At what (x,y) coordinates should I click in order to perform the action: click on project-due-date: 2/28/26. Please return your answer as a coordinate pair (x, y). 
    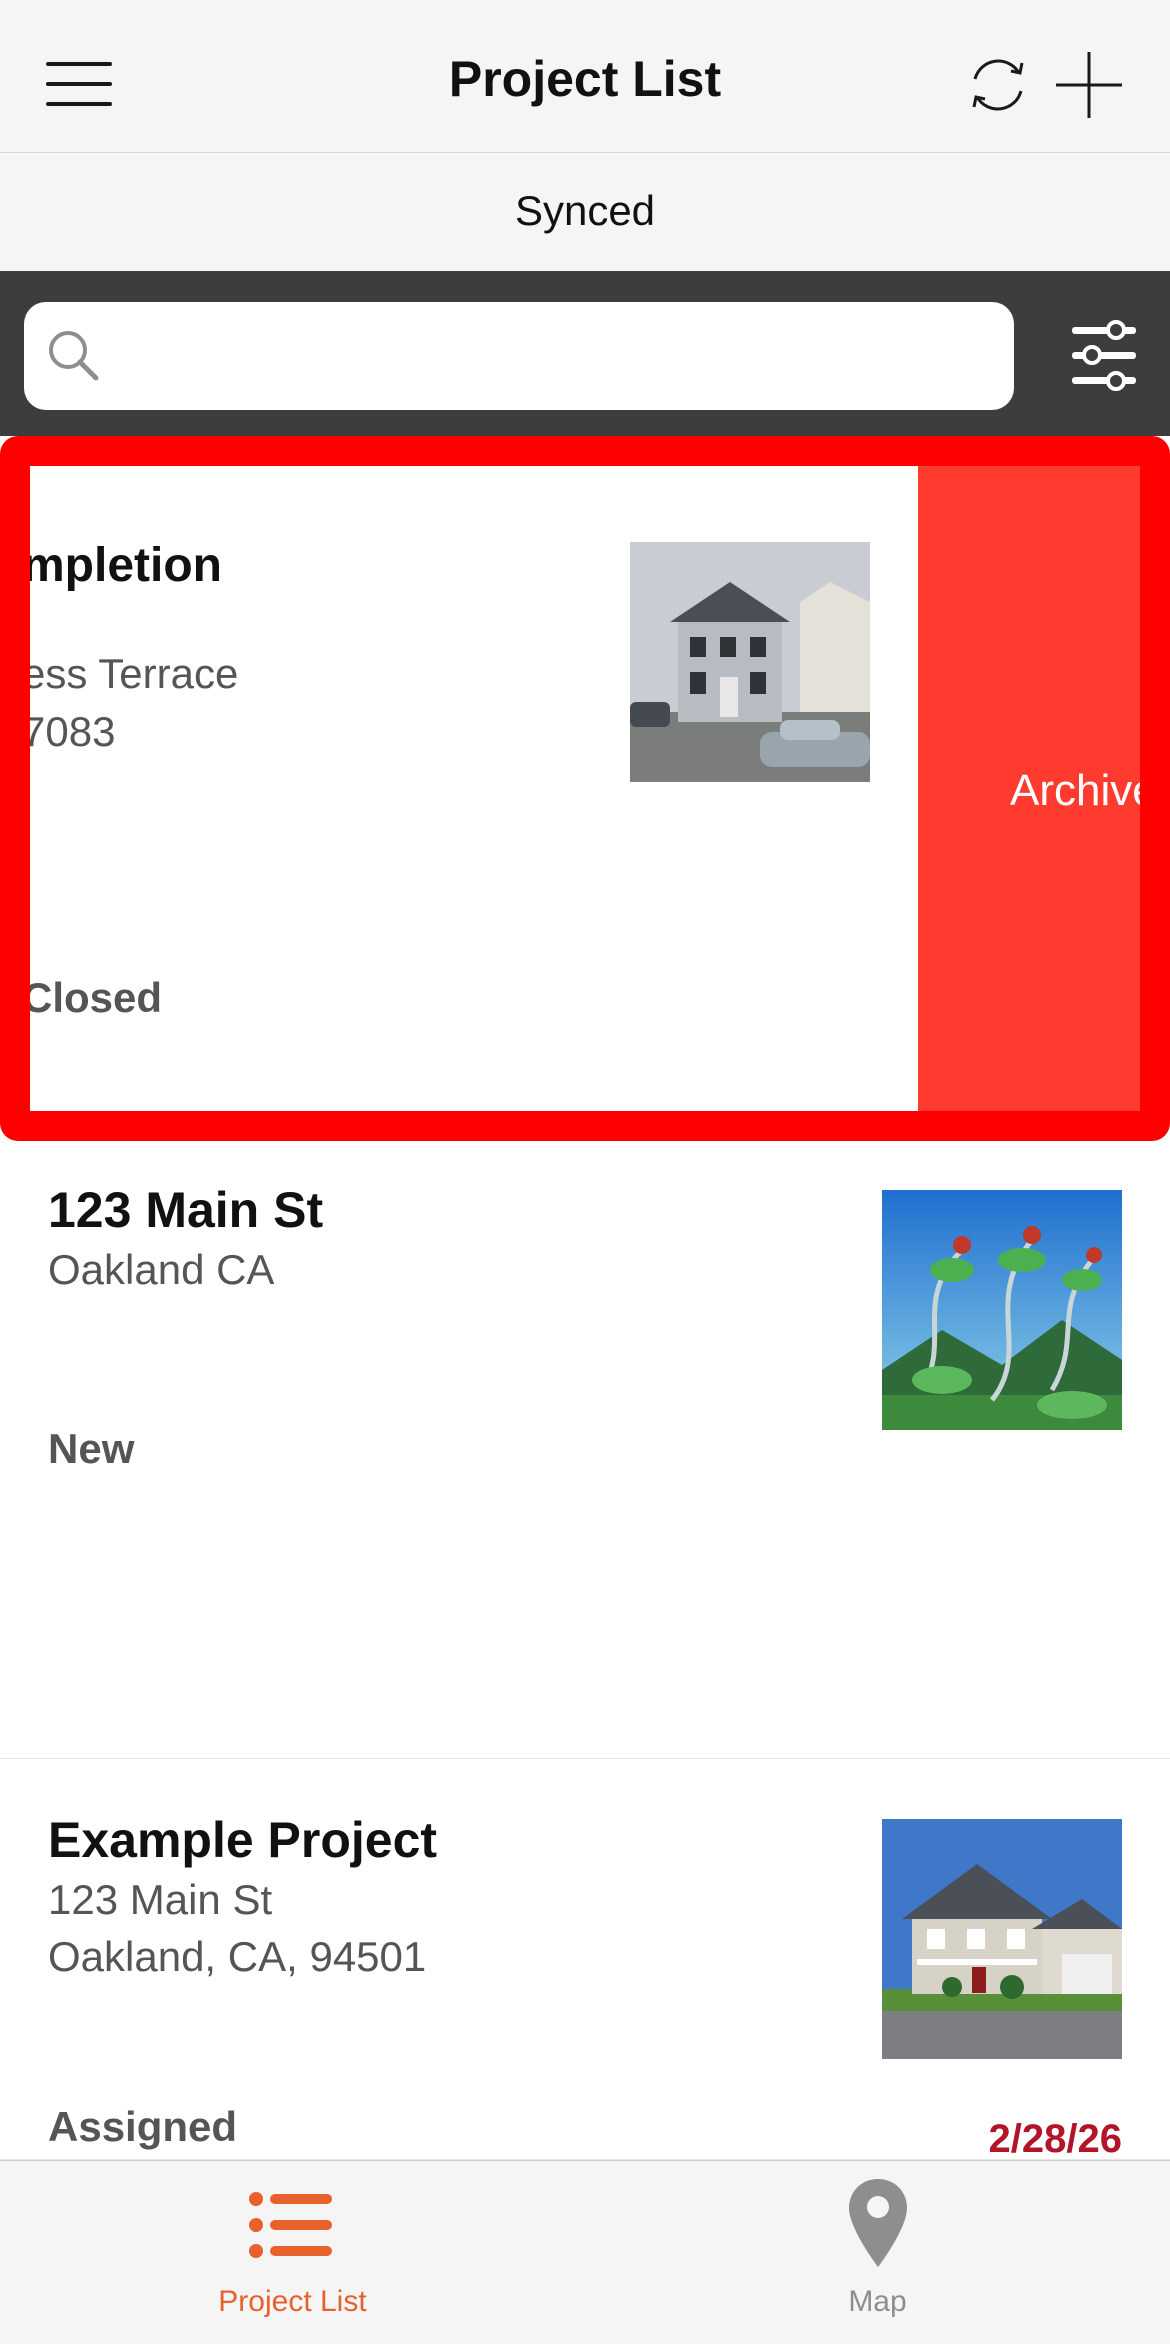
    Looking at the image, I should click on (1055, 2139).